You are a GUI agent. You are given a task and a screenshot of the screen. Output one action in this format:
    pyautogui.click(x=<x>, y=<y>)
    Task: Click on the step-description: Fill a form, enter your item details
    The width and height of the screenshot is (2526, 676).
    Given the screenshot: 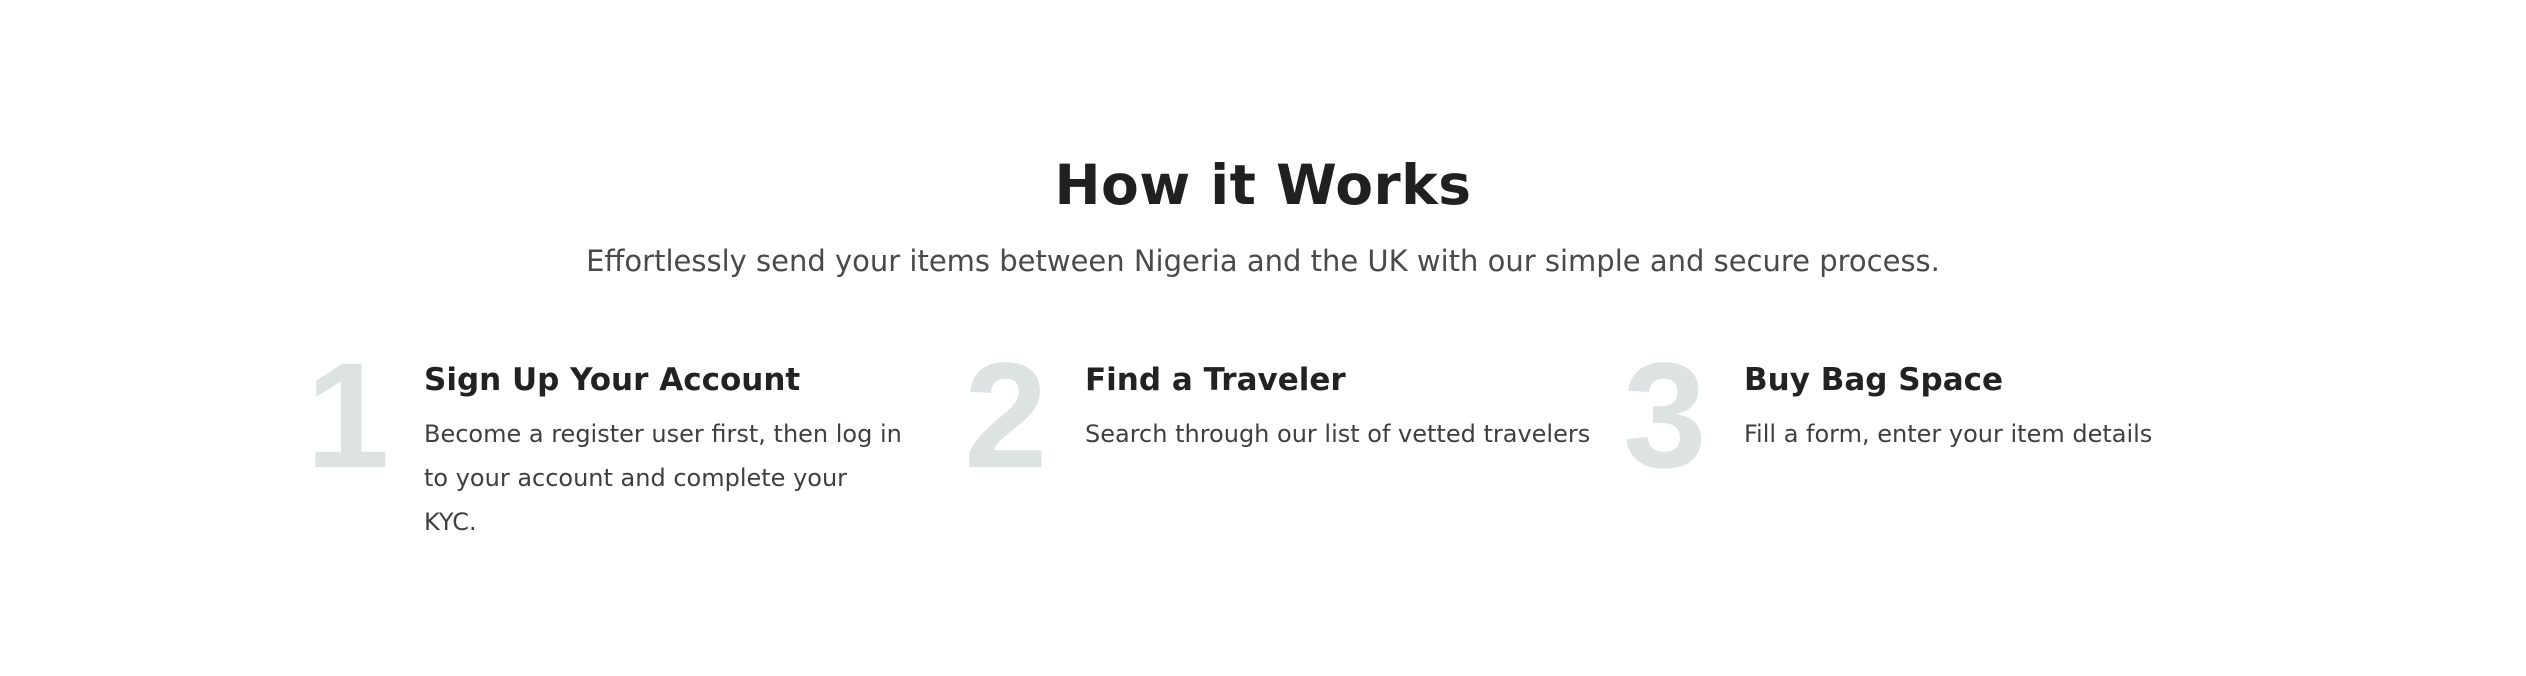 What is the action you would take?
    pyautogui.click(x=1948, y=434)
    